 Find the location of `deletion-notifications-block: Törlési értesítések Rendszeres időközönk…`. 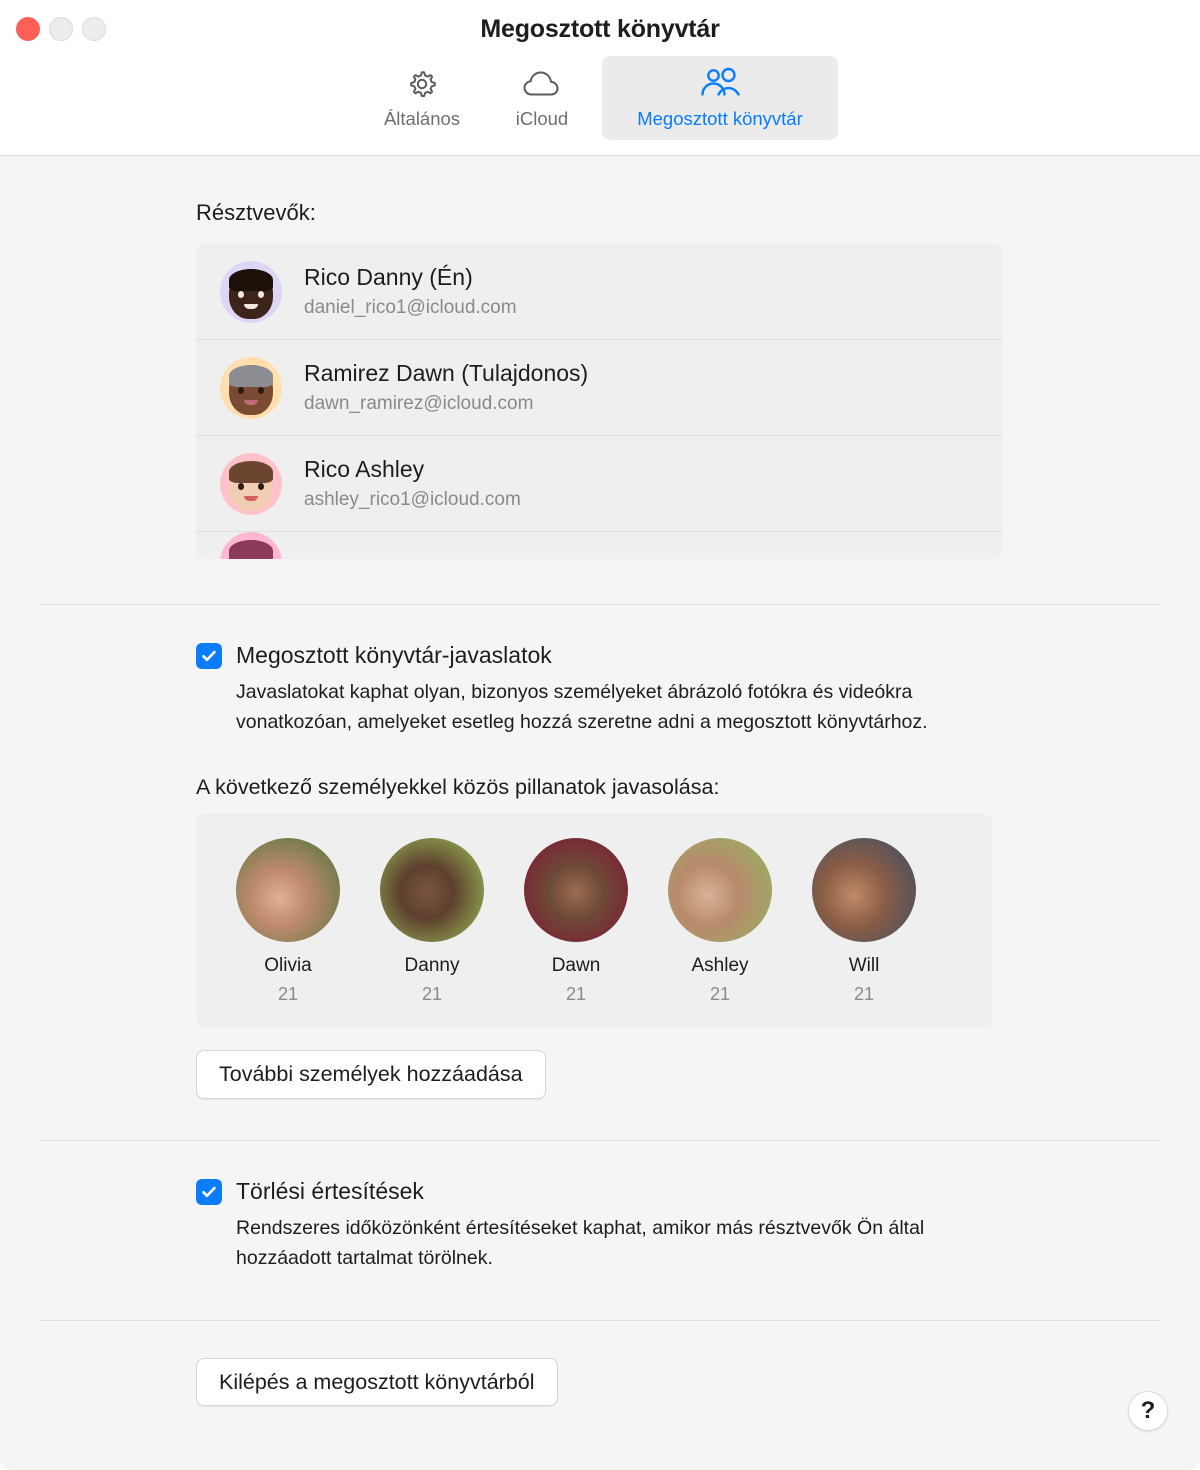

deletion-notifications-block: Törlési értesítések Rendszeres időközönk… is located at coordinates (600, 1225).